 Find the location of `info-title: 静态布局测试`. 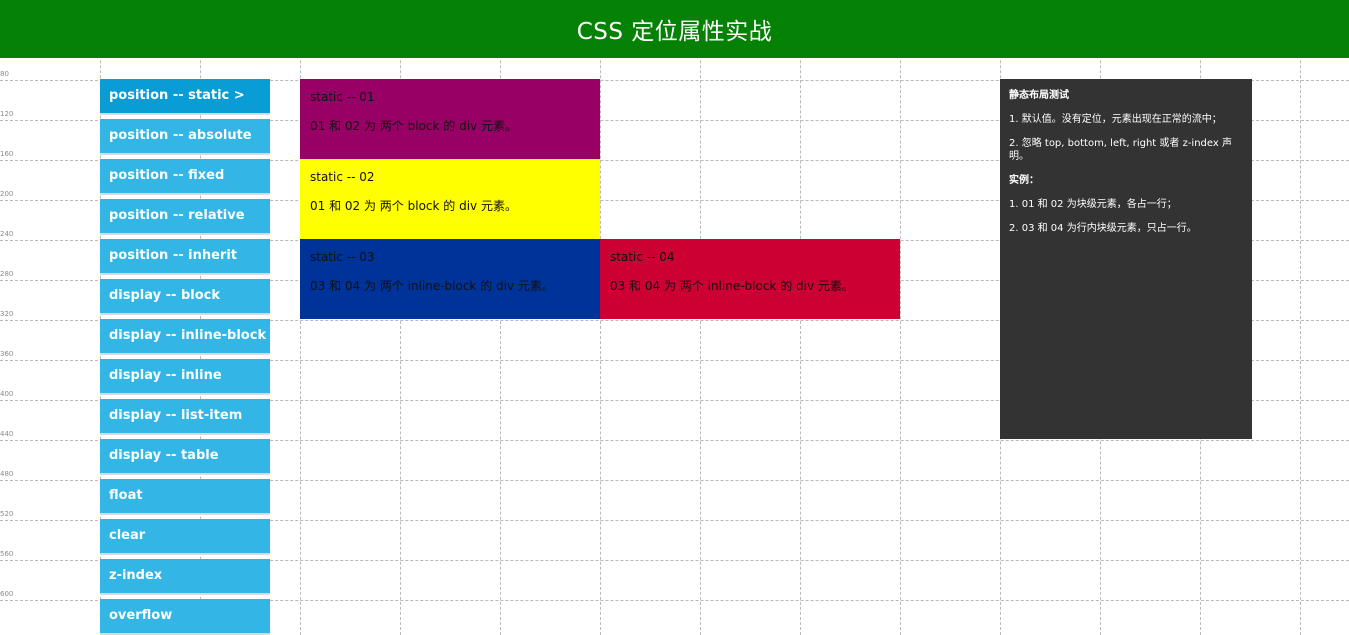

info-title: 静态布局测试 is located at coordinates (1039, 95).